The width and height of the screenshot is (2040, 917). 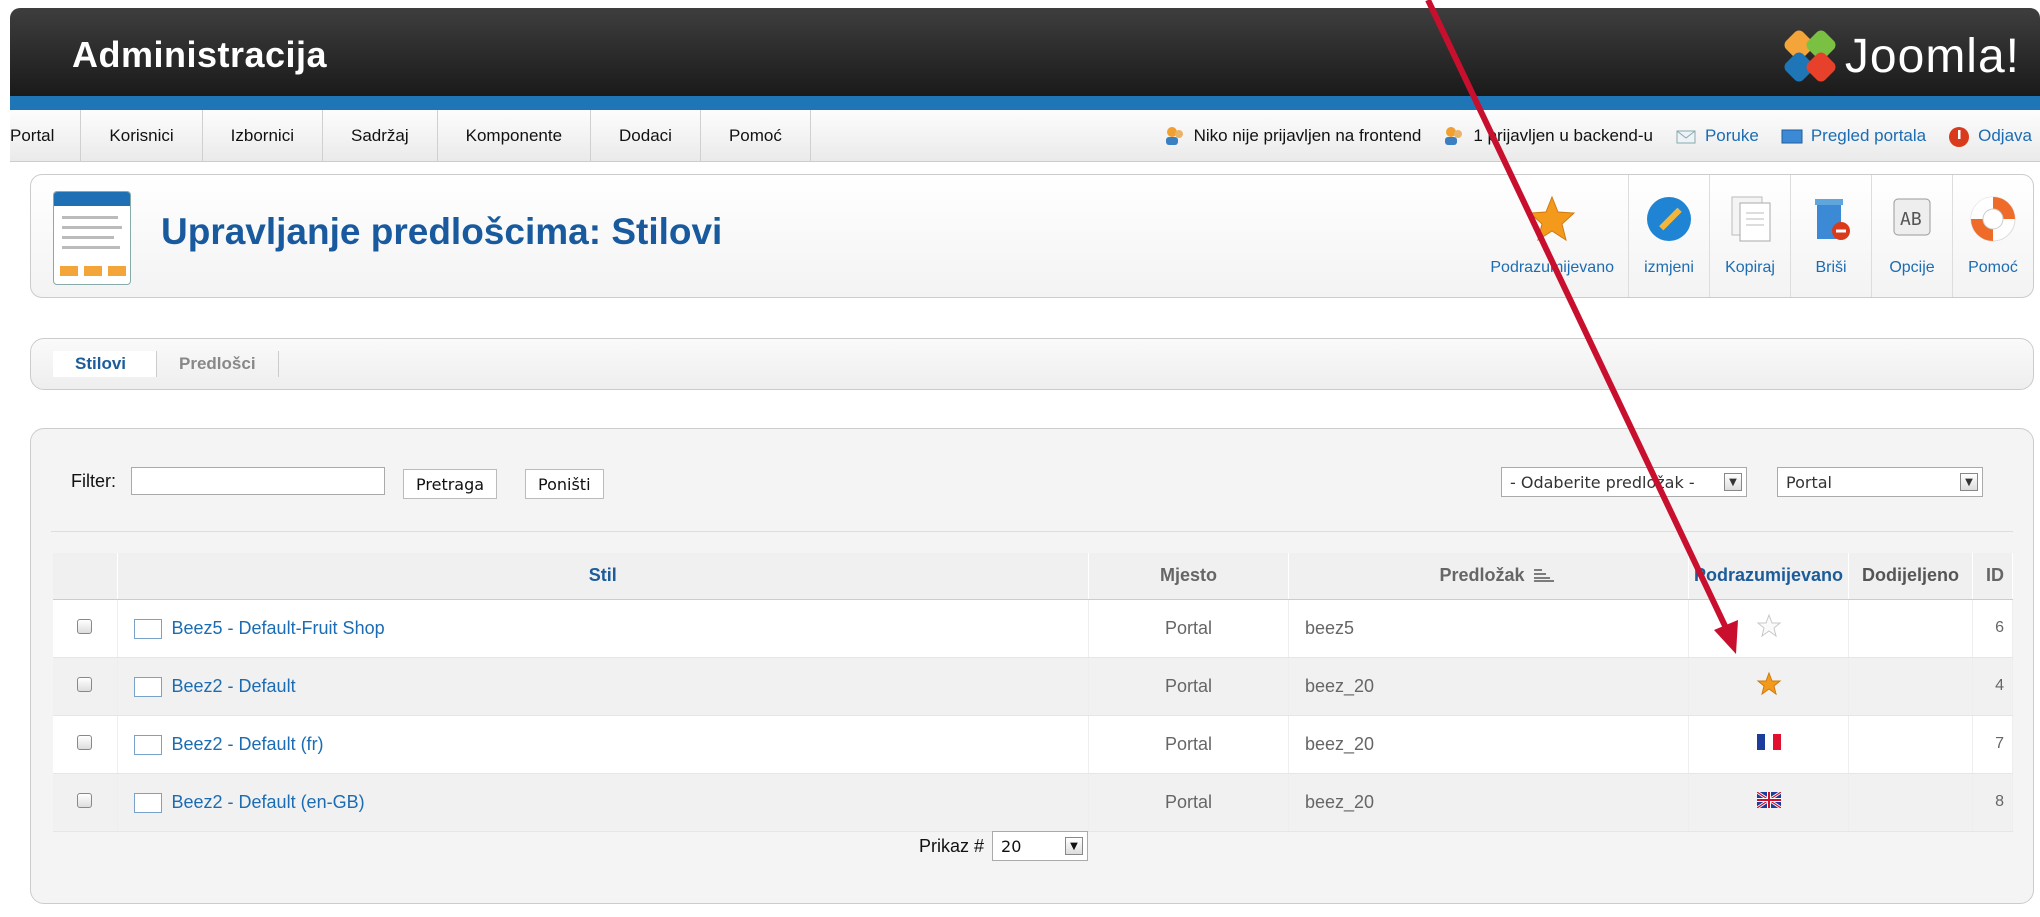 What do you see at coordinates (1669, 219) in the screenshot?
I see `edit-pencil-icon` at bounding box center [1669, 219].